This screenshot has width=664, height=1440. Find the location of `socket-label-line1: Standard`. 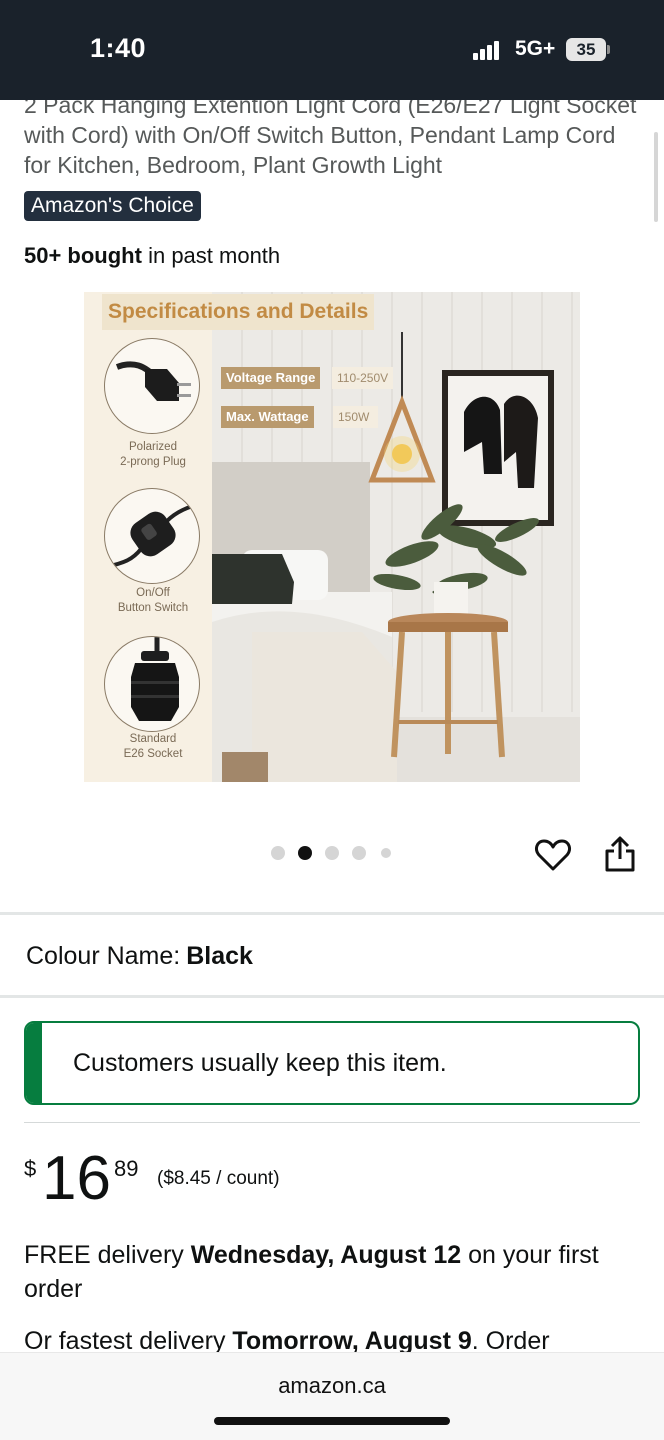

socket-label-line1: Standard is located at coordinates (153, 739).